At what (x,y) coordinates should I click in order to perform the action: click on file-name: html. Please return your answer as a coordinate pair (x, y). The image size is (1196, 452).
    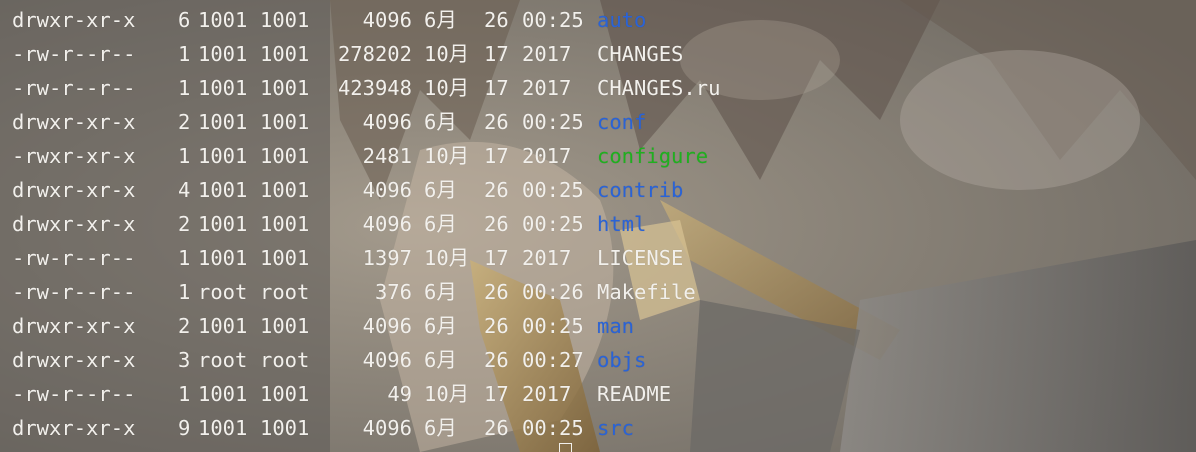
    Looking at the image, I should click on (622, 224).